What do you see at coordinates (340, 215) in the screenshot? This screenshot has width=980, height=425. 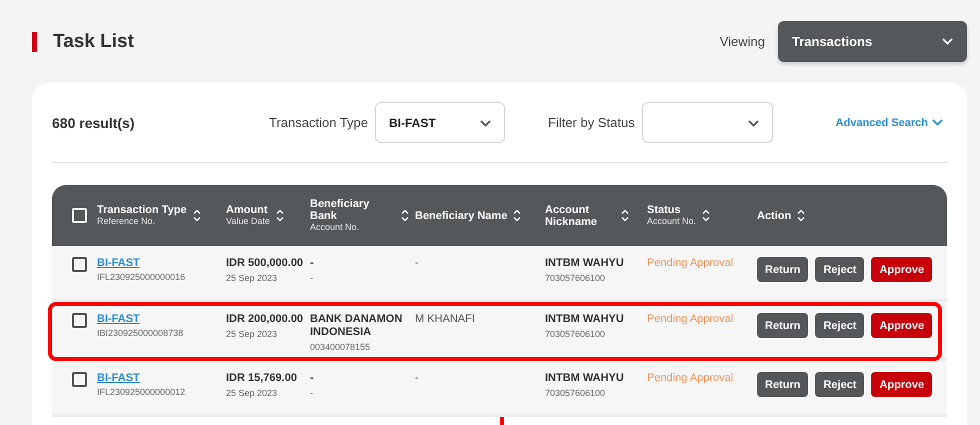 I see `column-header: Beneficiary Bank Account No.` at bounding box center [340, 215].